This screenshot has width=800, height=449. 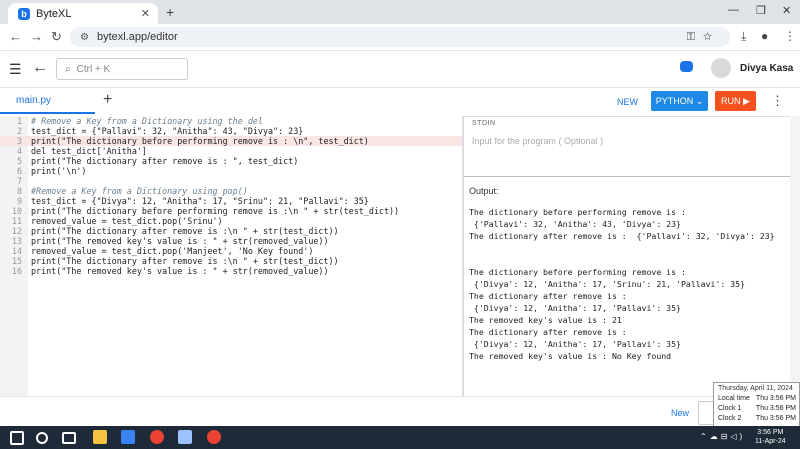 I want to click on chrome-icon, so click(x=157, y=437).